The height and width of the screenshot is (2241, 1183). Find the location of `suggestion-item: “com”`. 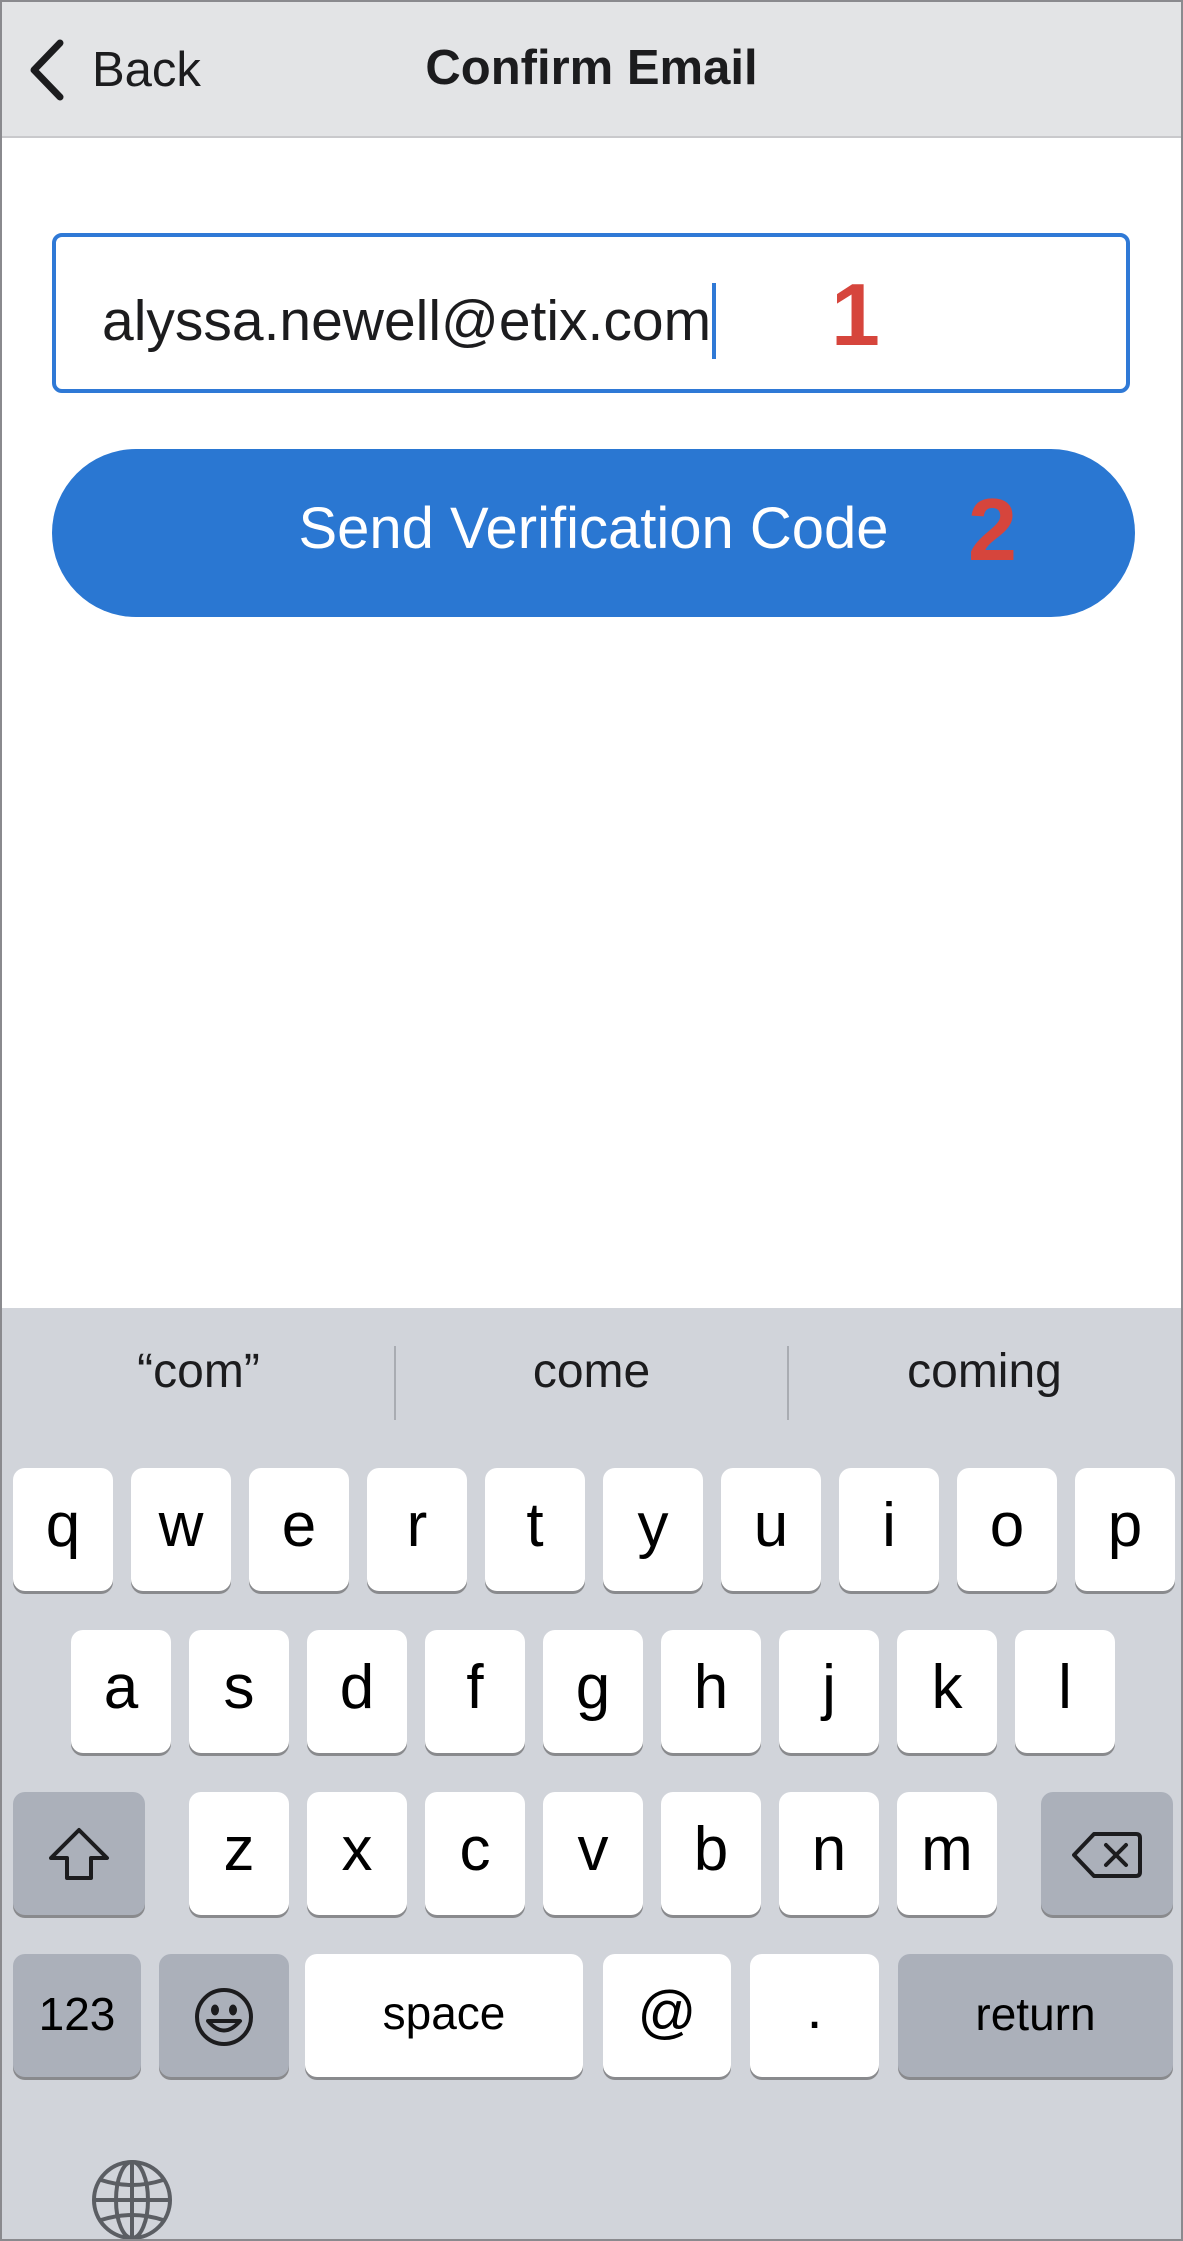

suggestion-item: “com” is located at coordinates (198, 1371).